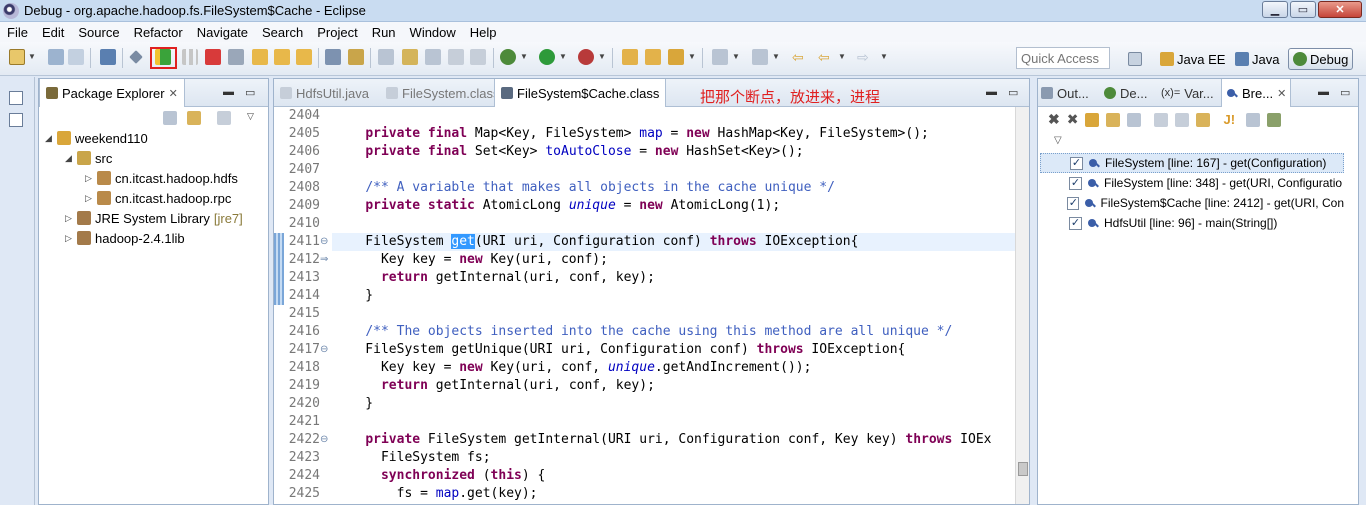  What do you see at coordinates (56, 57) in the screenshot?
I see `save-icon` at bounding box center [56, 57].